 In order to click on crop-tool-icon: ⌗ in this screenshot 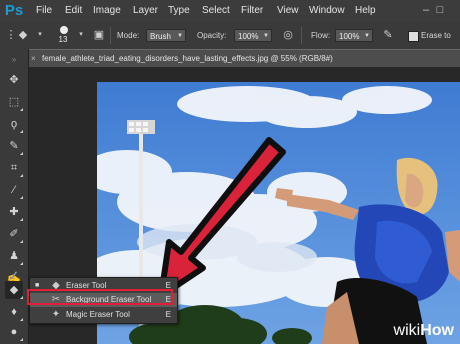, I will do `click(14, 168)`.